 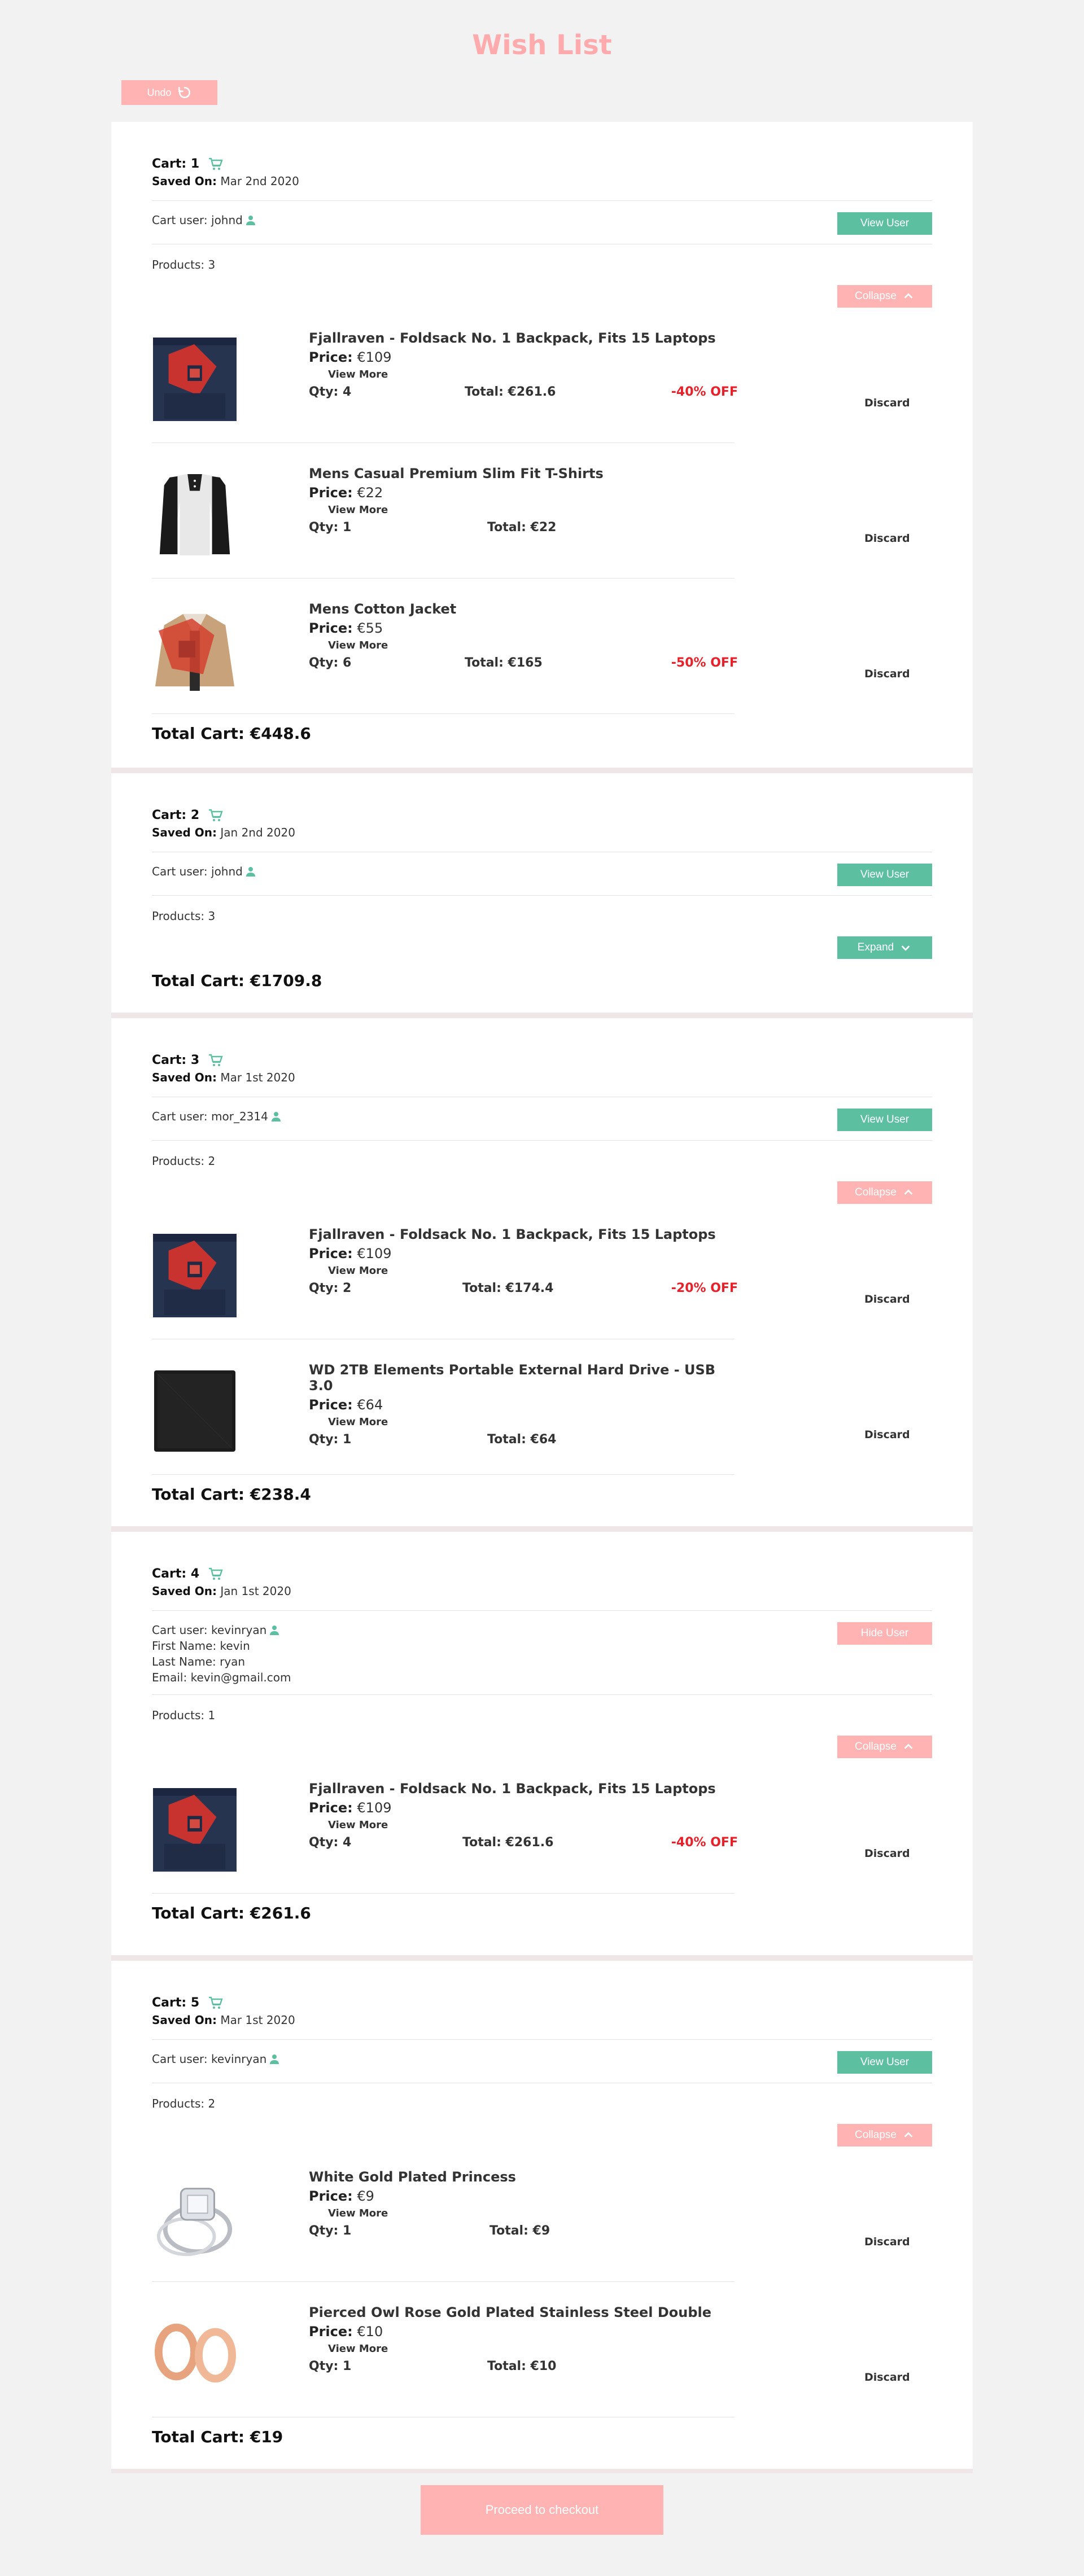 I want to click on hard-drive-image, so click(x=195, y=1411).